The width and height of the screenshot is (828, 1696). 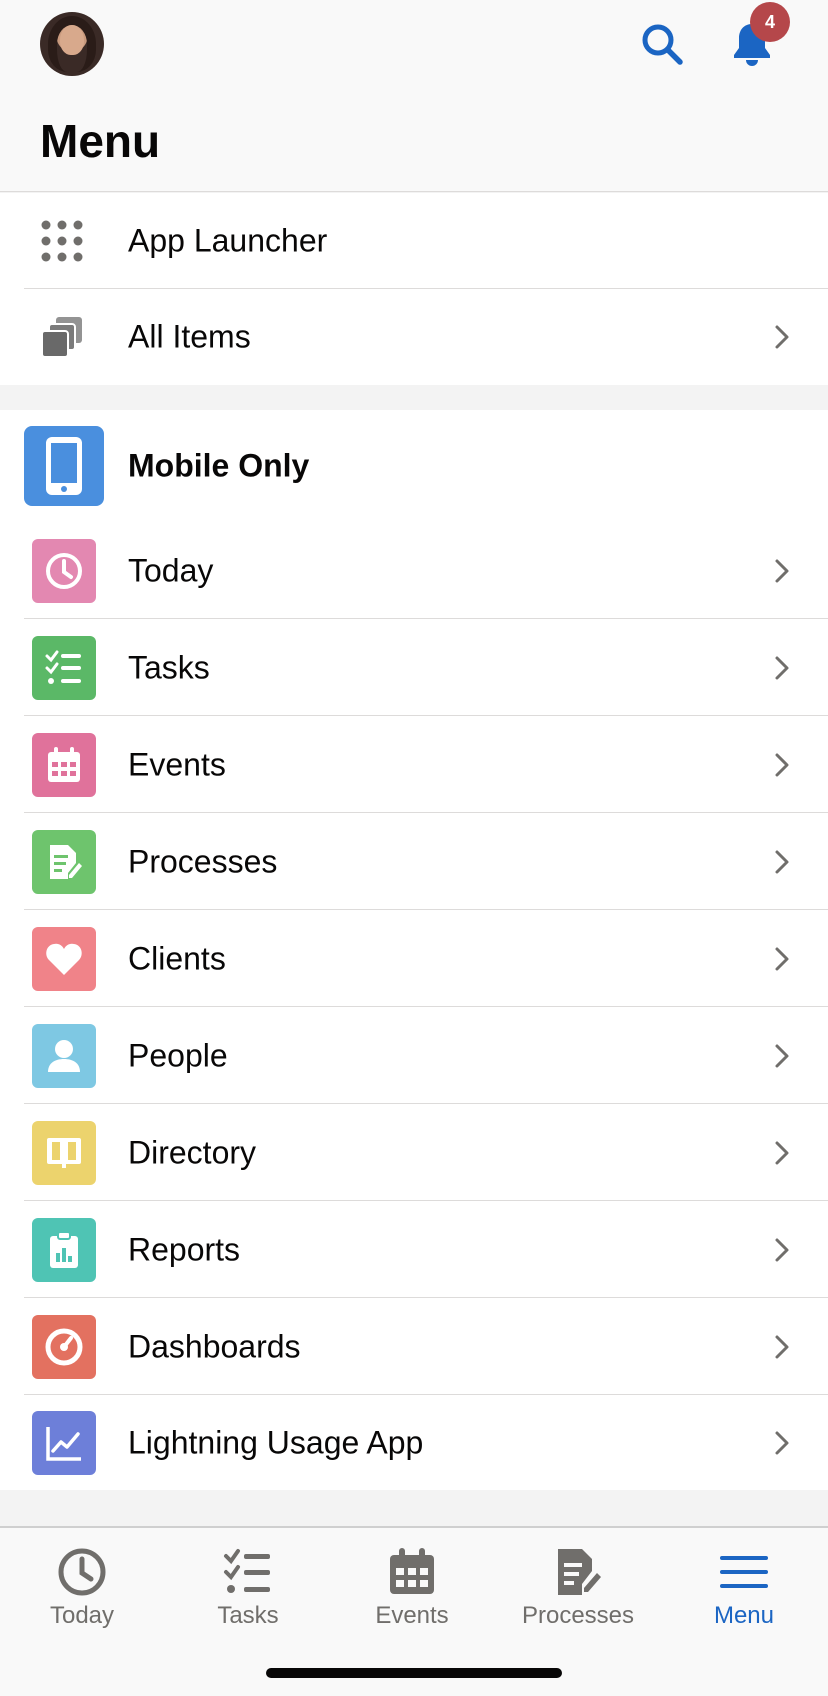 I want to click on tab-label: Tasks, so click(x=248, y=1615).